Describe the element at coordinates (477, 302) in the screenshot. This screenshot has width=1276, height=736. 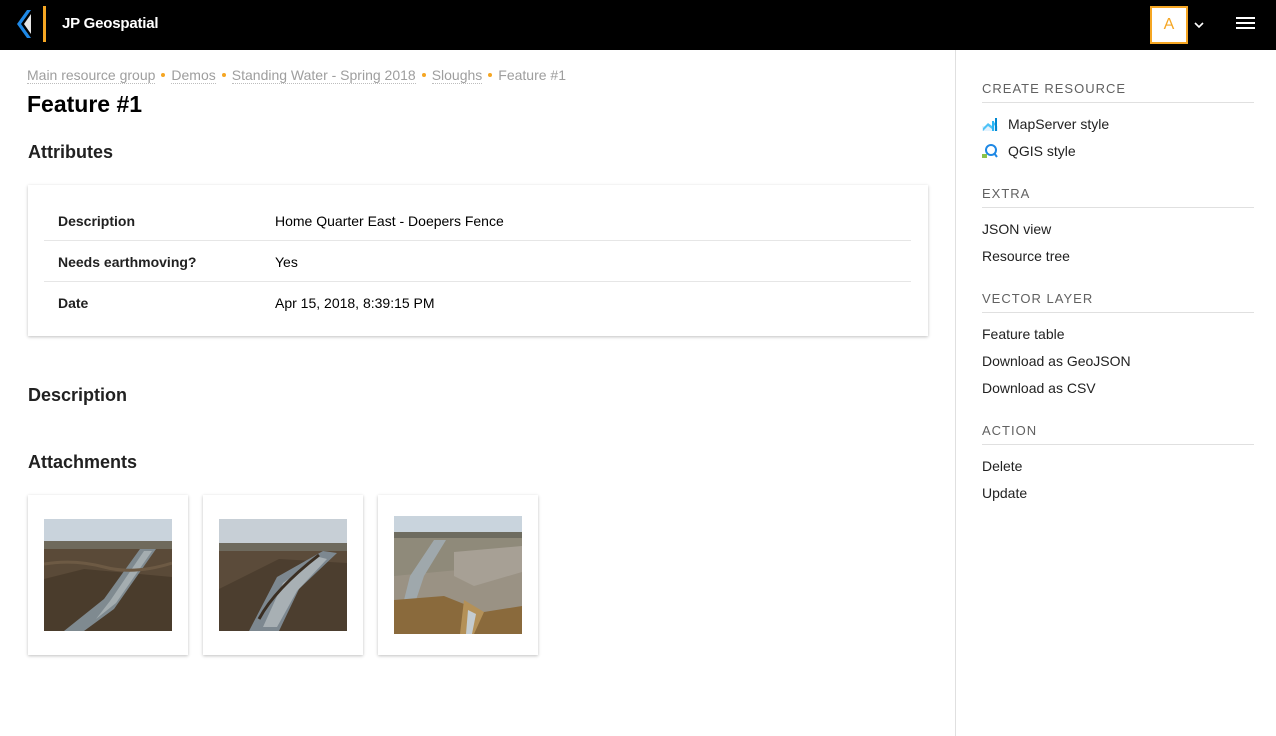
I see `attribute-row: Date Apr 15, 2018, 8:39:15 PM` at that location.